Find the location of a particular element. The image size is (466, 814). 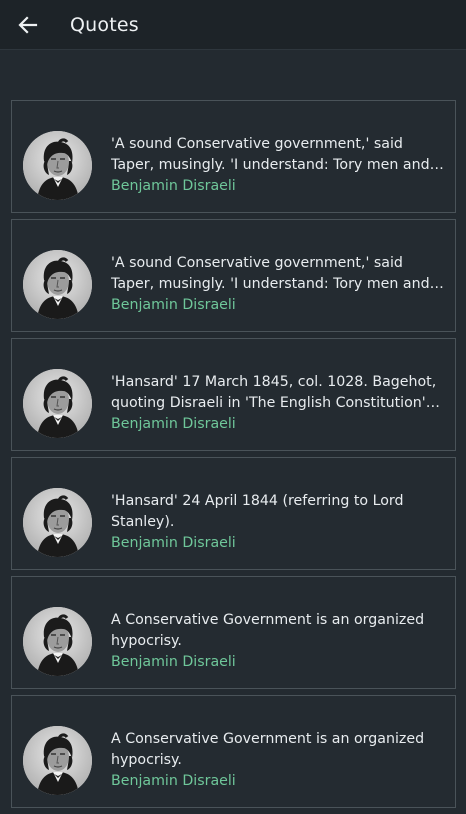

arrow-left-icon is located at coordinates (28, 24).